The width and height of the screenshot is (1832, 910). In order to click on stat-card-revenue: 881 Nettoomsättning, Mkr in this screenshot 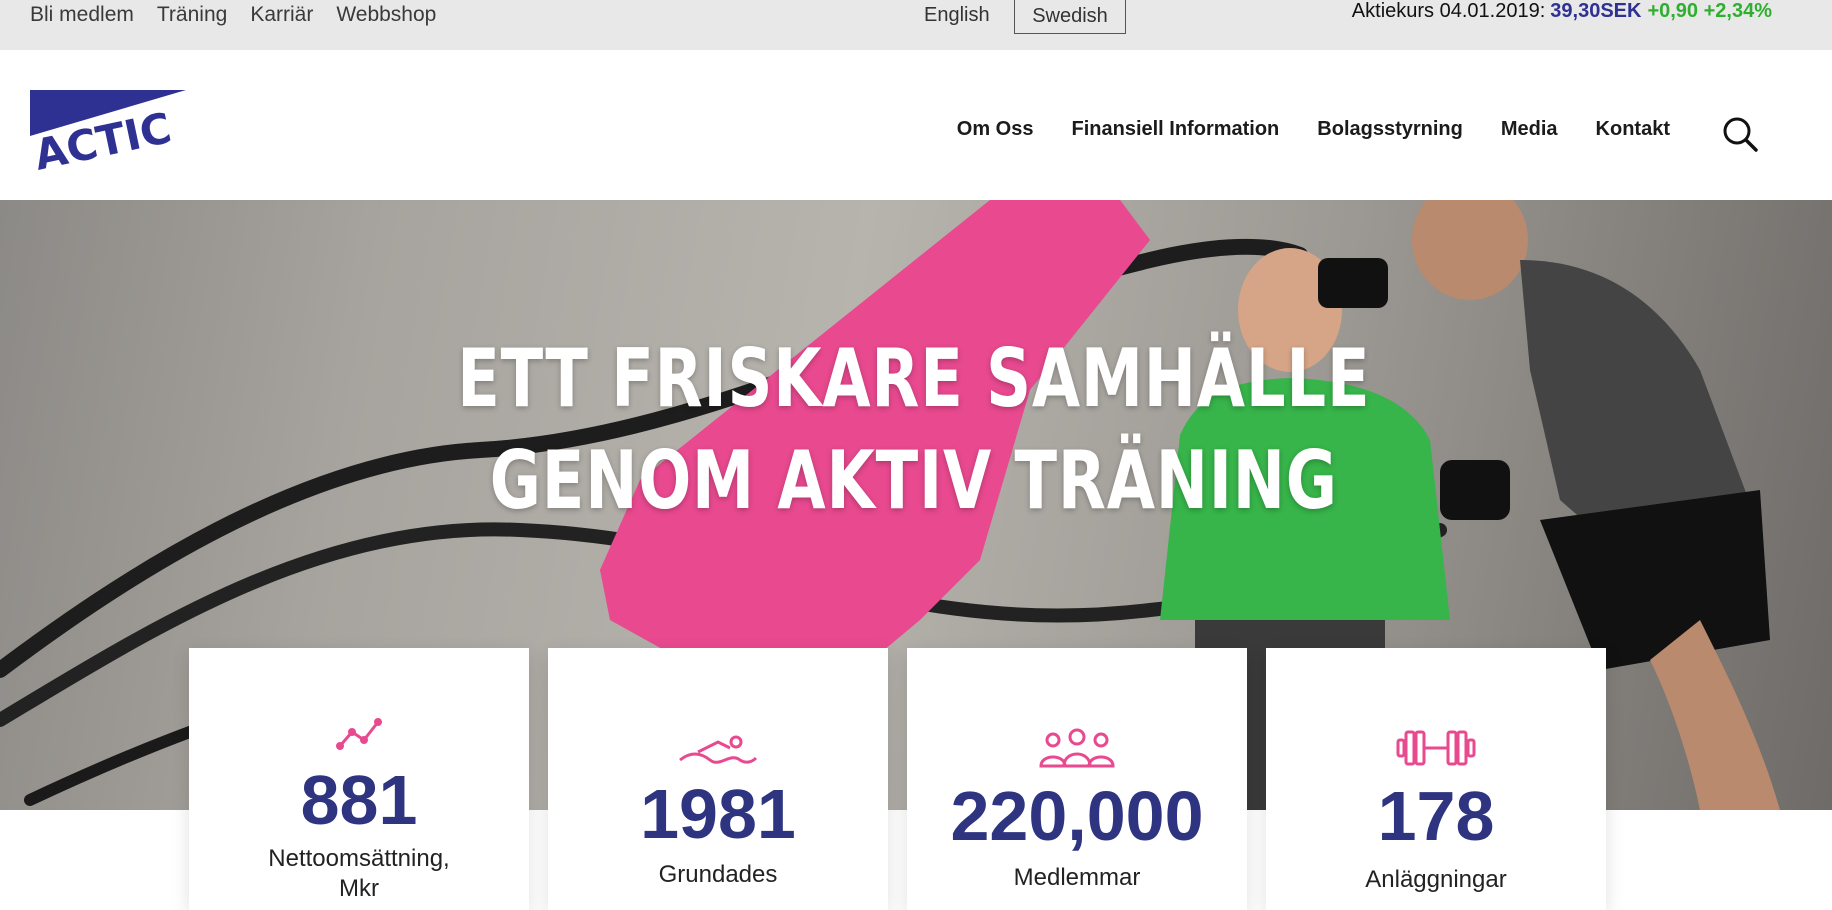, I will do `click(359, 779)`.